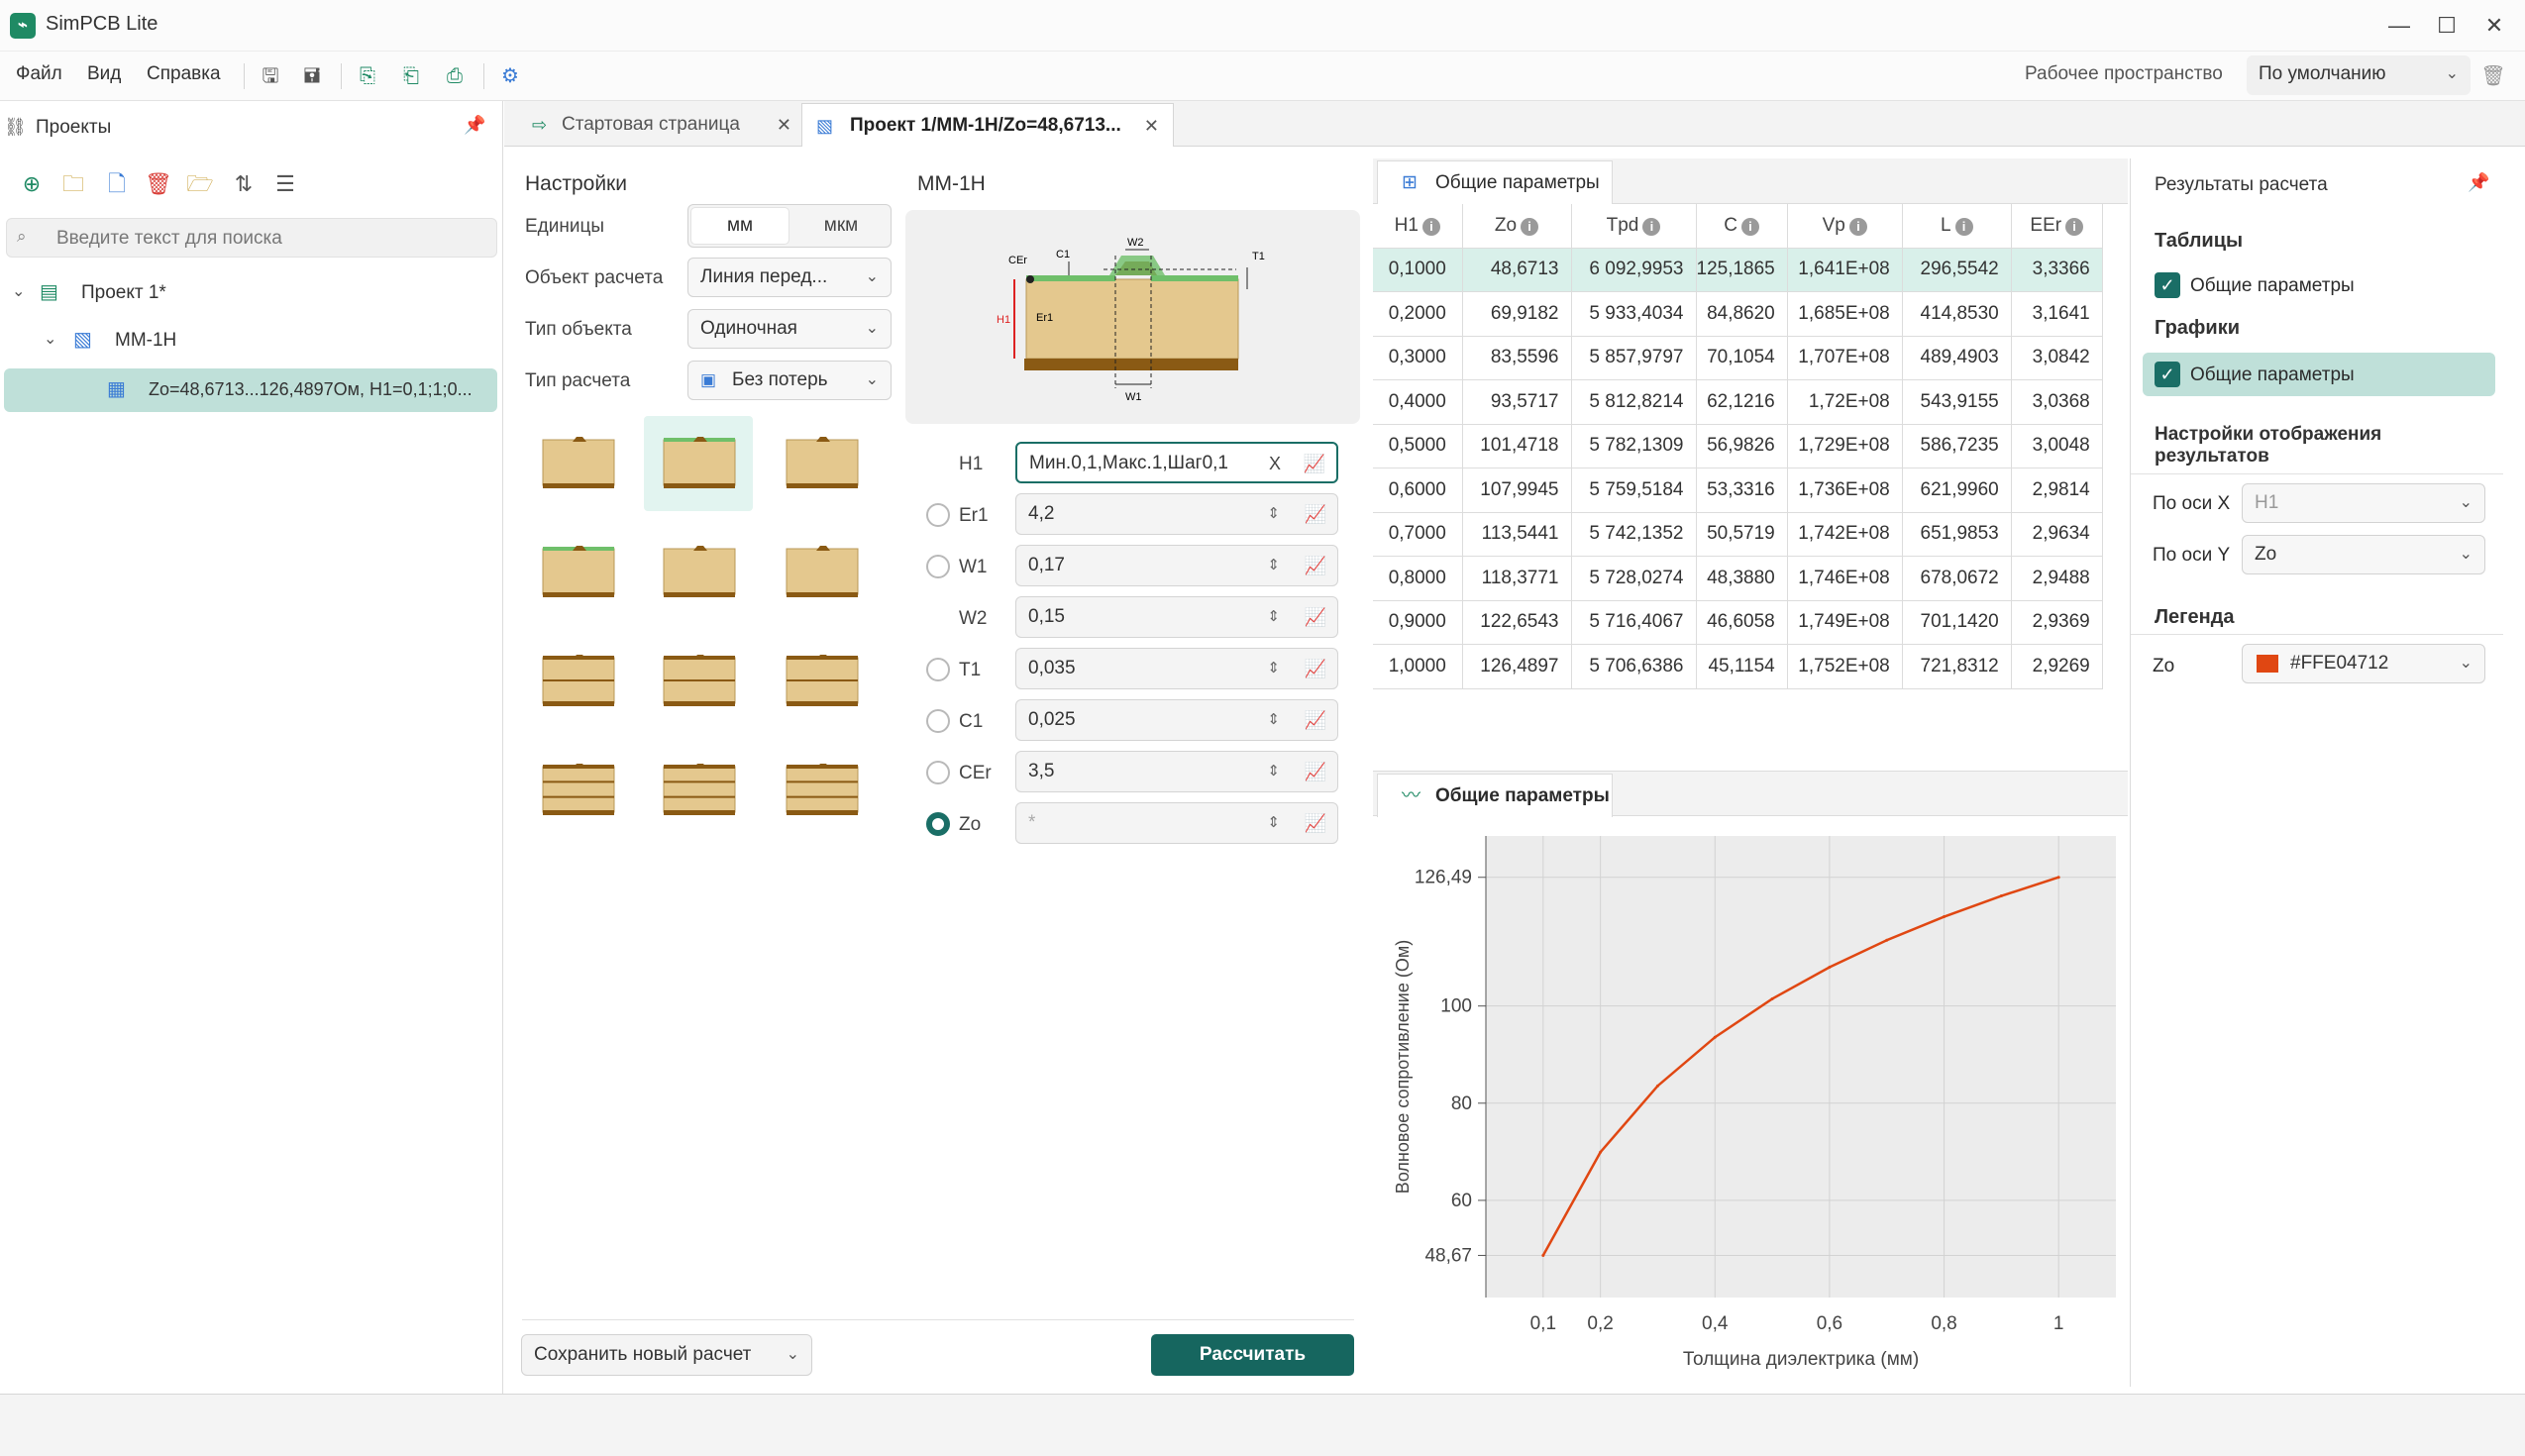 The width and height of the screenshot is (2525, 1456). Describe the element at coordinates (270, 76) in the screenshot. I see `save-icon: 🖫` at that location.